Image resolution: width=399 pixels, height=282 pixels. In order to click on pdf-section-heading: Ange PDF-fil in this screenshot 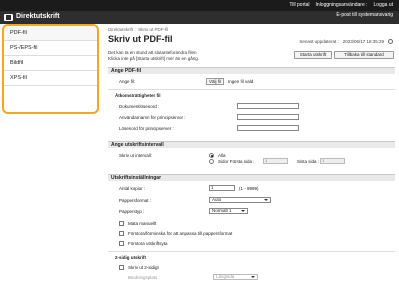, I will do `click(251, 70)`.